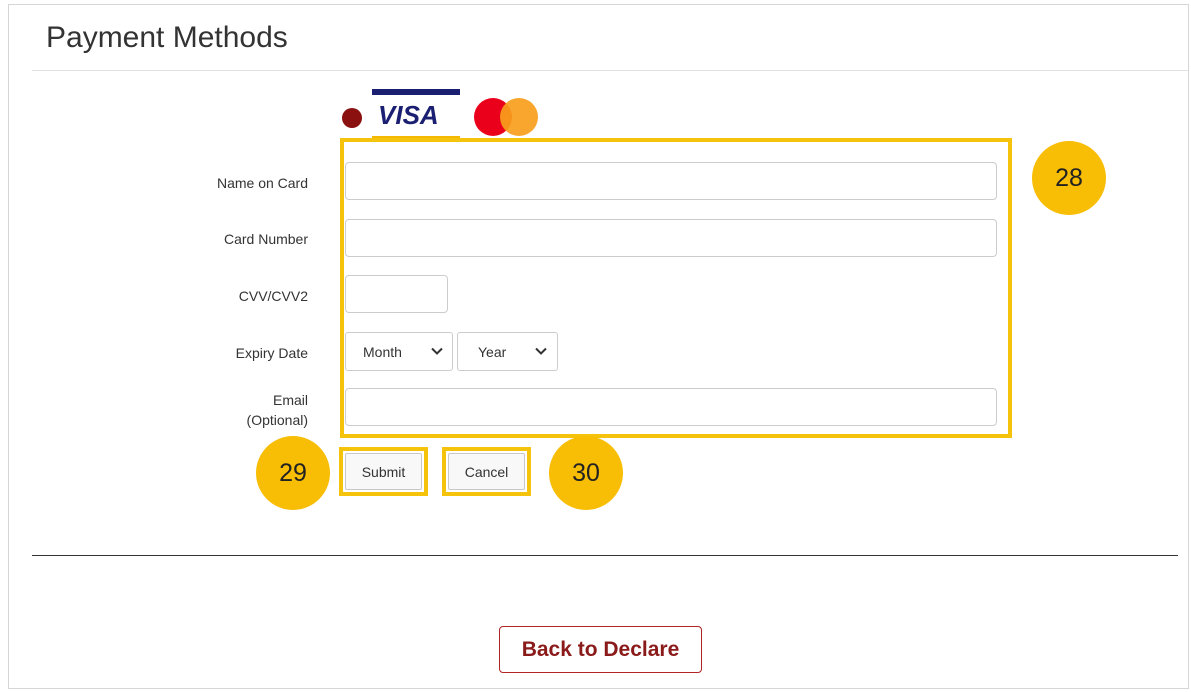  Describe the element at coordinates (416, 92) in the screenshot. I see `visa-top-bar` at that location.